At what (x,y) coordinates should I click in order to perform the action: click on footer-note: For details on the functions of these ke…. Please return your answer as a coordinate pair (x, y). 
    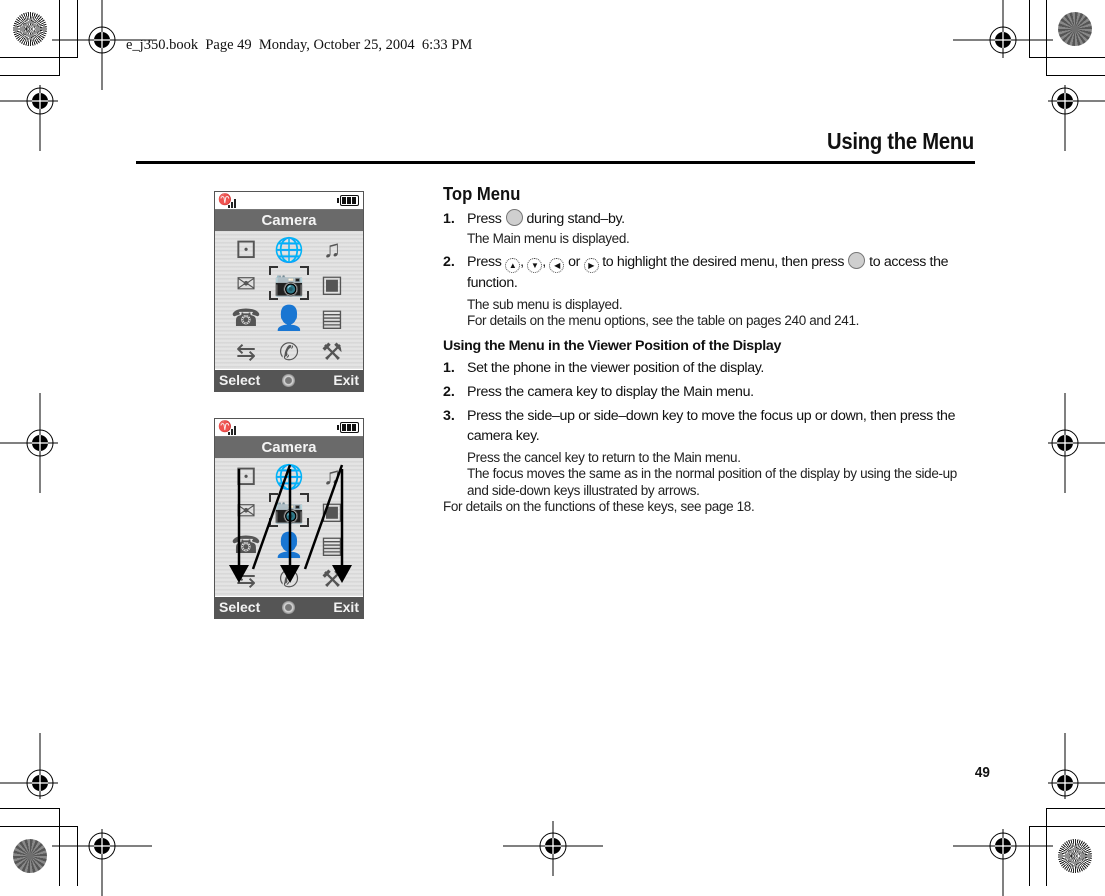
    Looking at the image, I should click on (599, 506).